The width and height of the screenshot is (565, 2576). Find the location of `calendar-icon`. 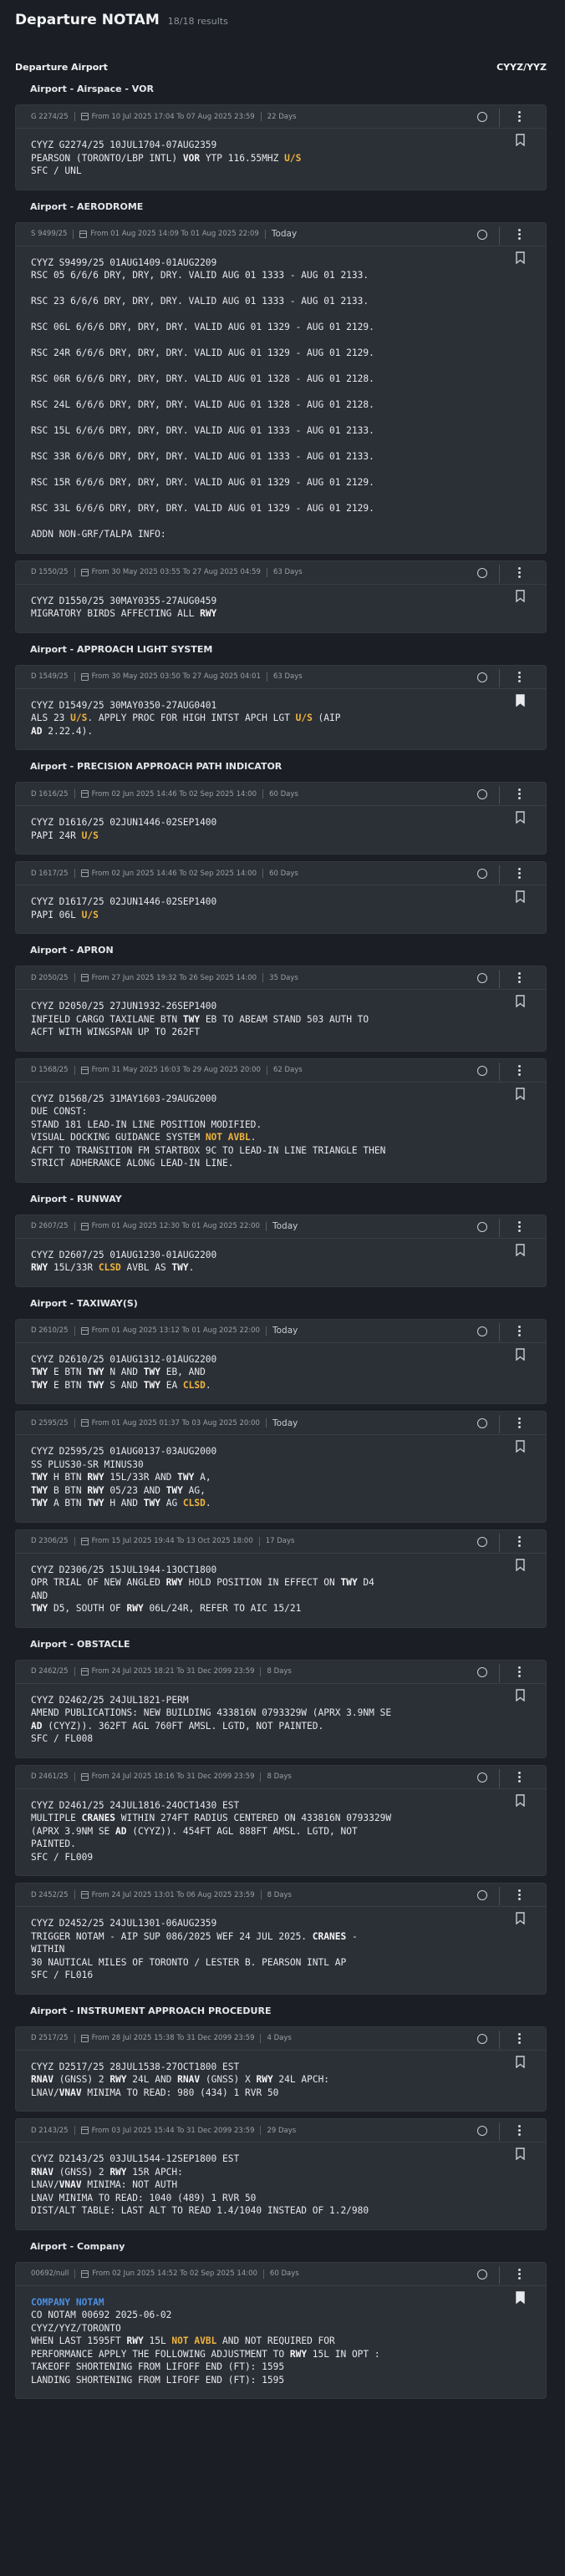

calendar-icon is located at coordinates (84, 572).